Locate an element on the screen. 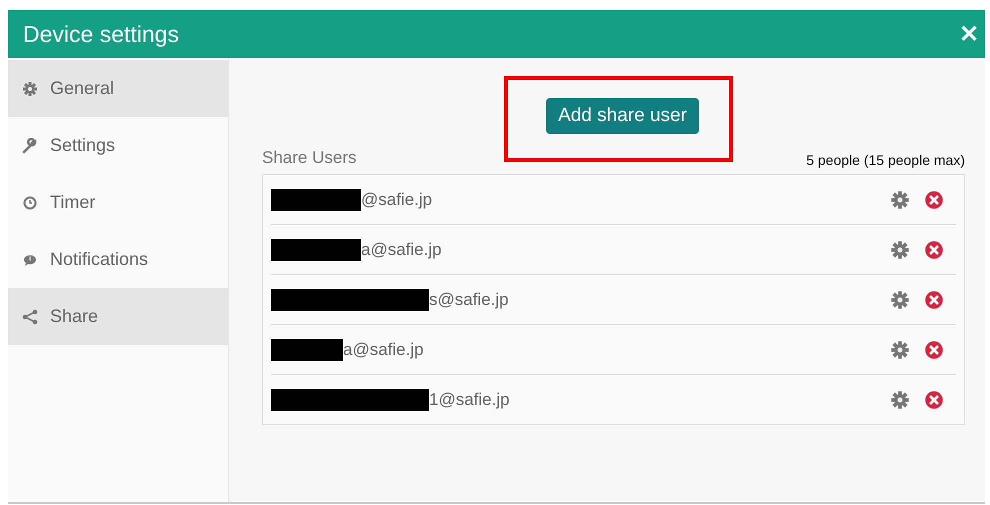  share-icon is located at coordinates (30, 316).